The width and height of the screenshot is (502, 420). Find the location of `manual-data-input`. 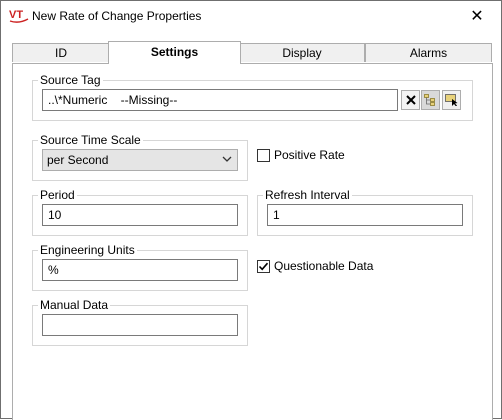

manual-data-input is located at coordinates (140, 325).